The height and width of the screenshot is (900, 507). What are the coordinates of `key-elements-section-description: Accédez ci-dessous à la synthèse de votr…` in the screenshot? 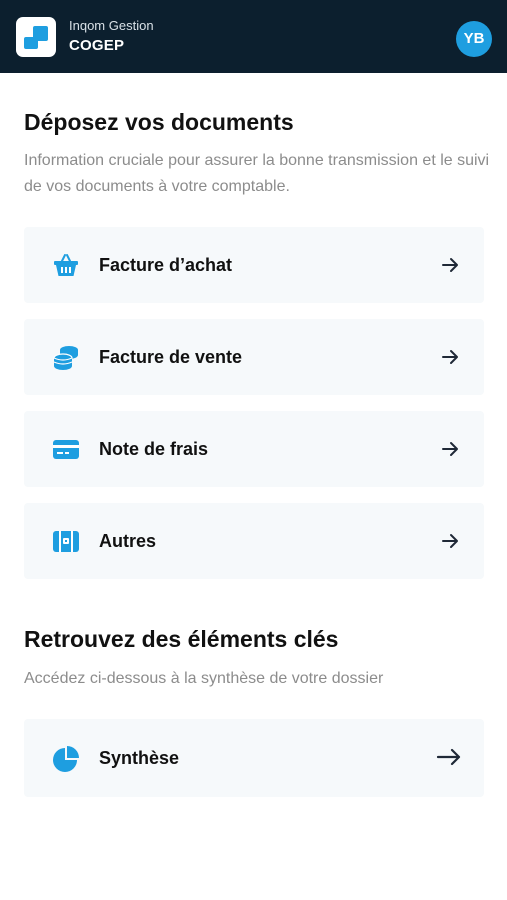 It's located at (204, 678).